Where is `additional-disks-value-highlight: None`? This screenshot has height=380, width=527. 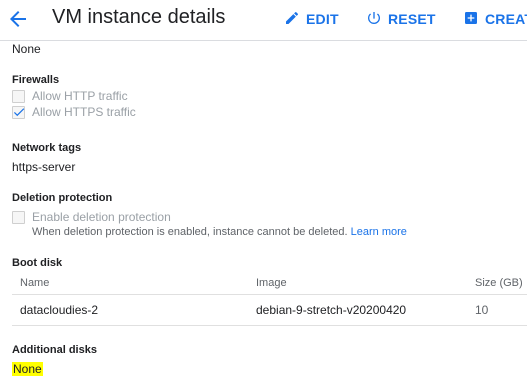 additional-disks-value-highlight: None is located at coordinates (27, 369).